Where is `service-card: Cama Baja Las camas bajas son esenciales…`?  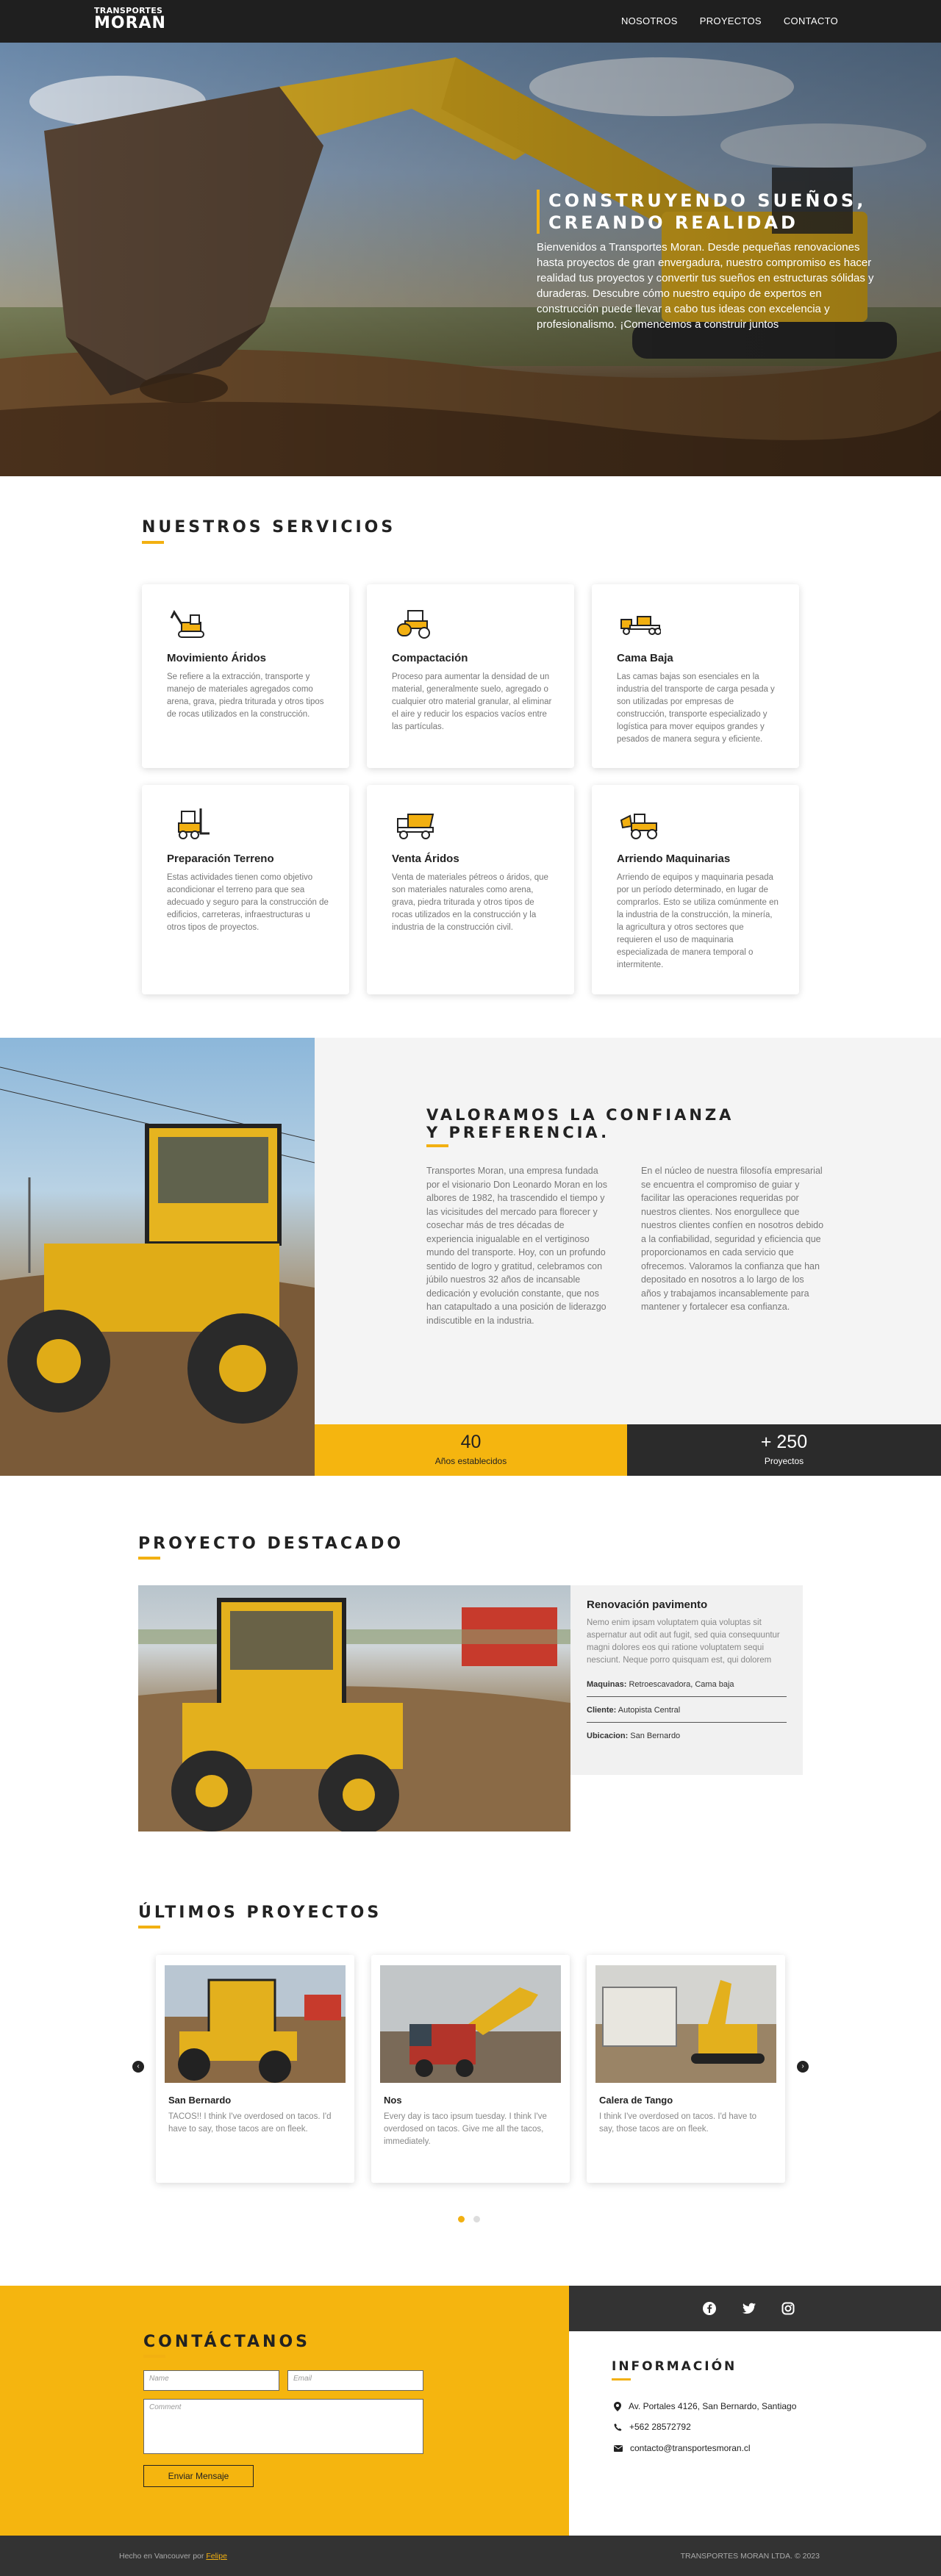 service-card: Cama Baja Las camas bajas son esenciales… is located at coordinates (695, 676).